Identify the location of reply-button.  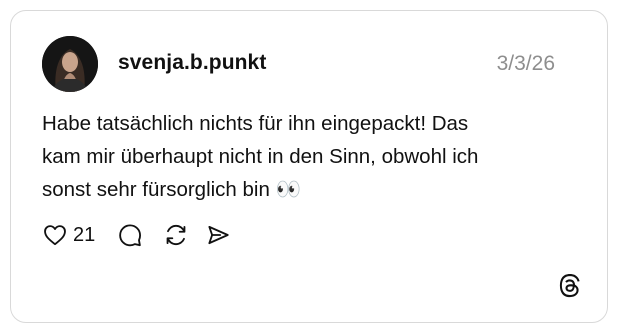
(130, 235).